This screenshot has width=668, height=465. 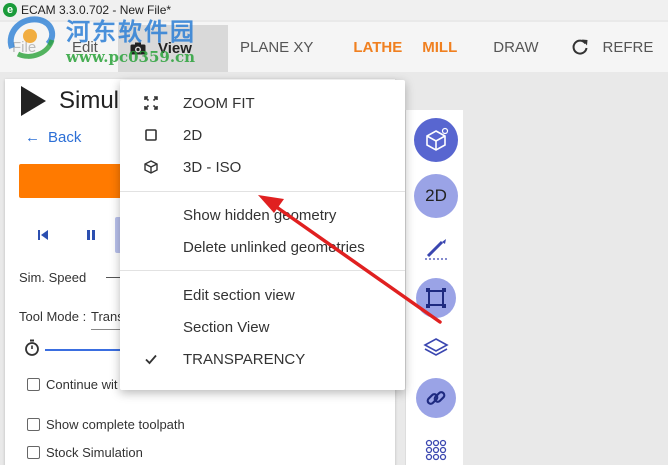 I want to click on square-icon, so click(x=151, y=135).